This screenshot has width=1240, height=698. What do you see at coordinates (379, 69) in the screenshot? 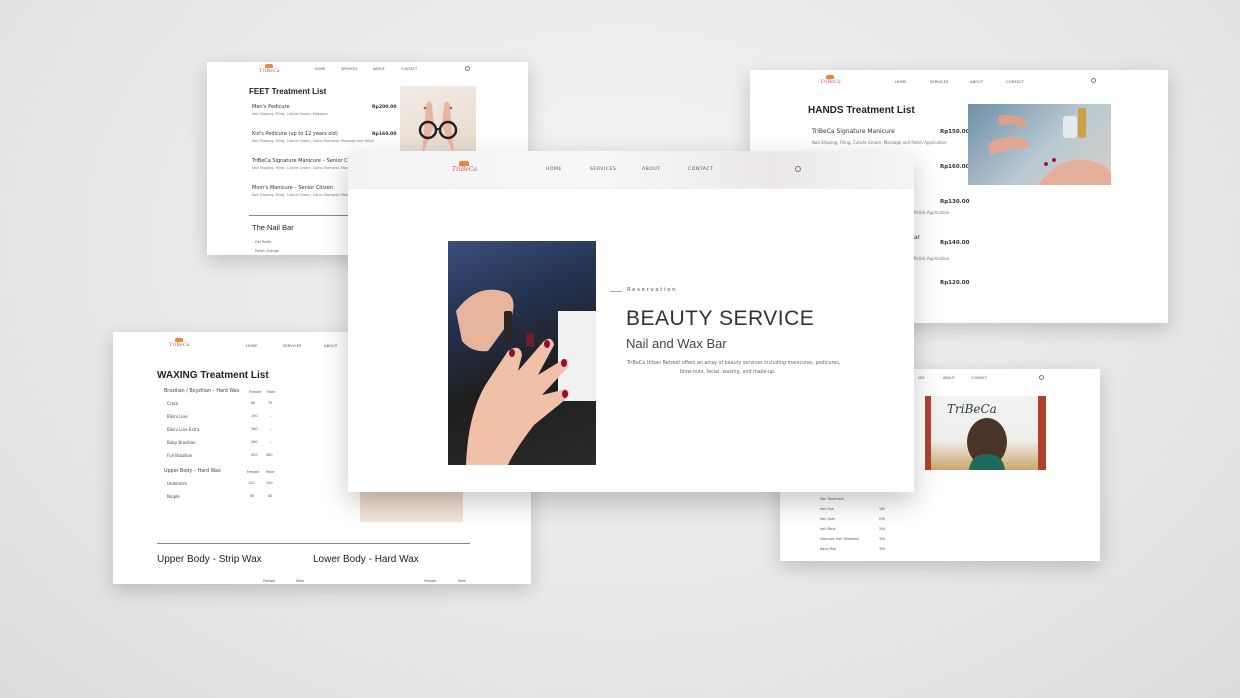
I see `feet-nav-about: ABOUT` at bounding box center [379, 69].